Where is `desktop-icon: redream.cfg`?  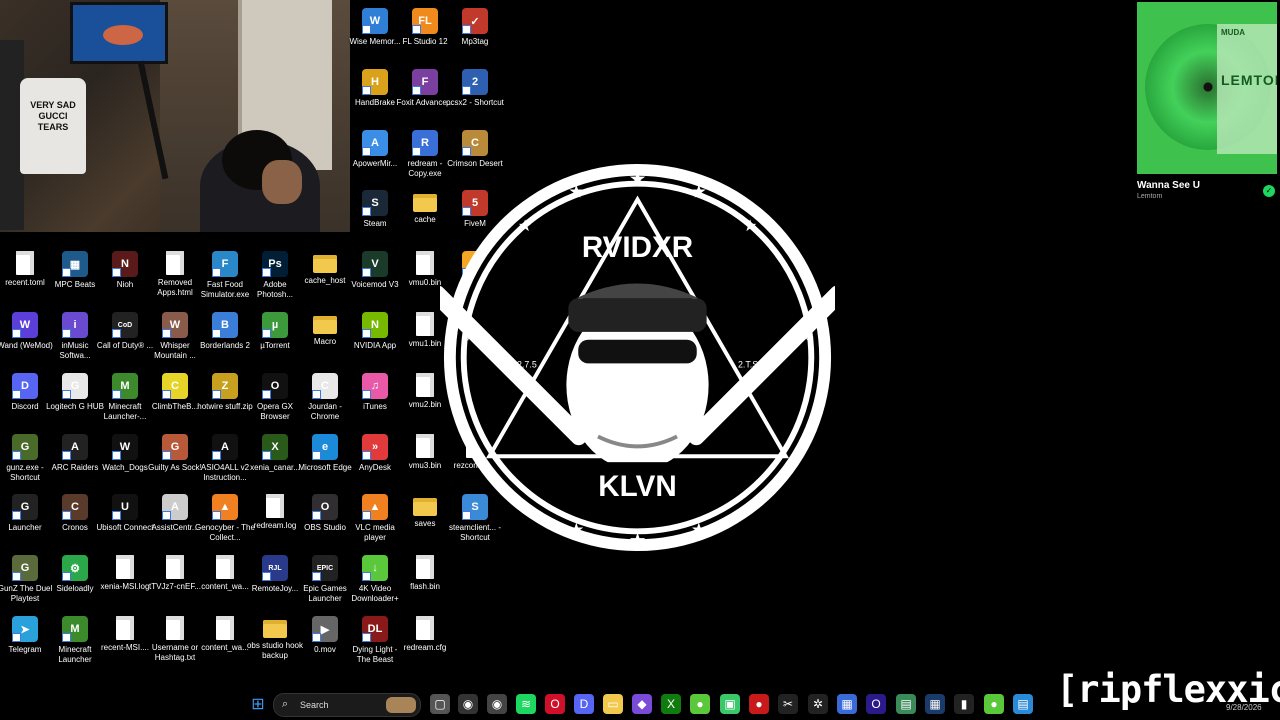
desktop-icon: redream.cfg is located at coordinates (425, 644).